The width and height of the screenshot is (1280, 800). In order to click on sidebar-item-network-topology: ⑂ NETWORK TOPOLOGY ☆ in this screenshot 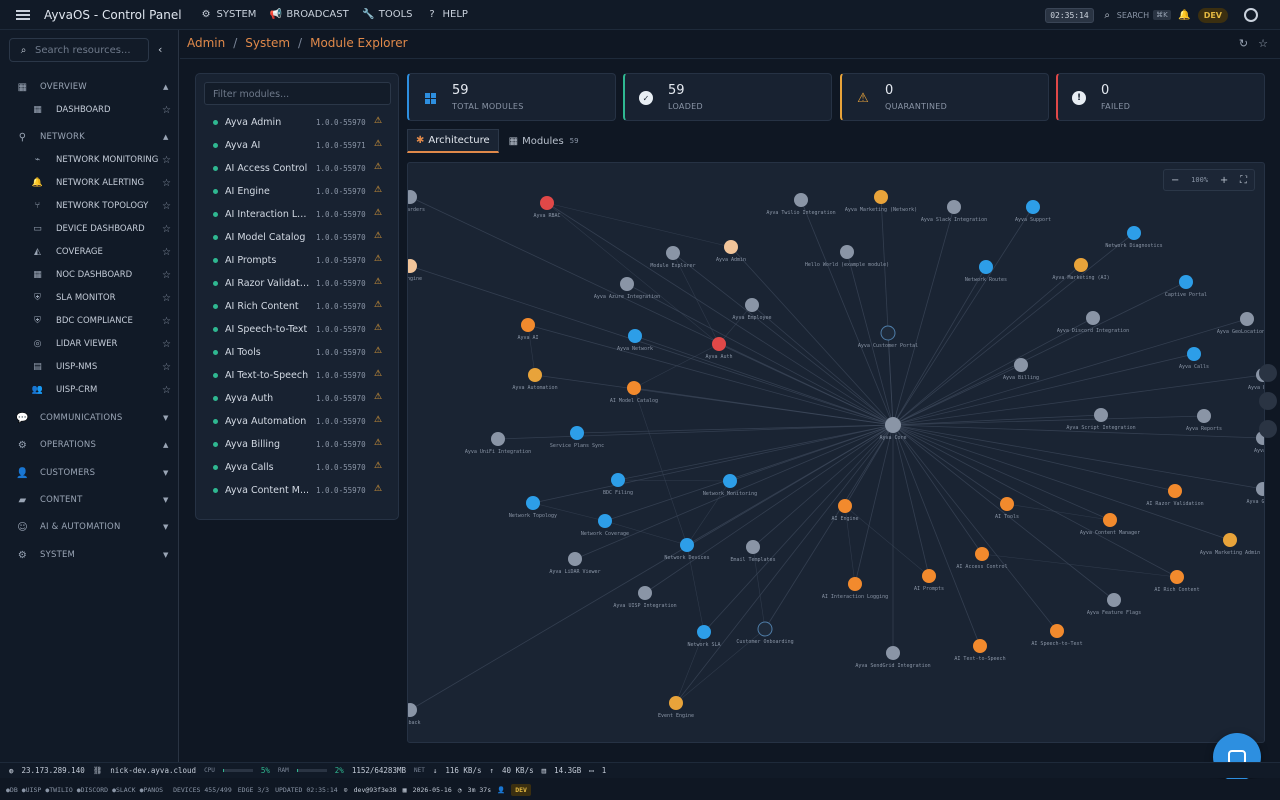, I will do `click(89, 206)`.